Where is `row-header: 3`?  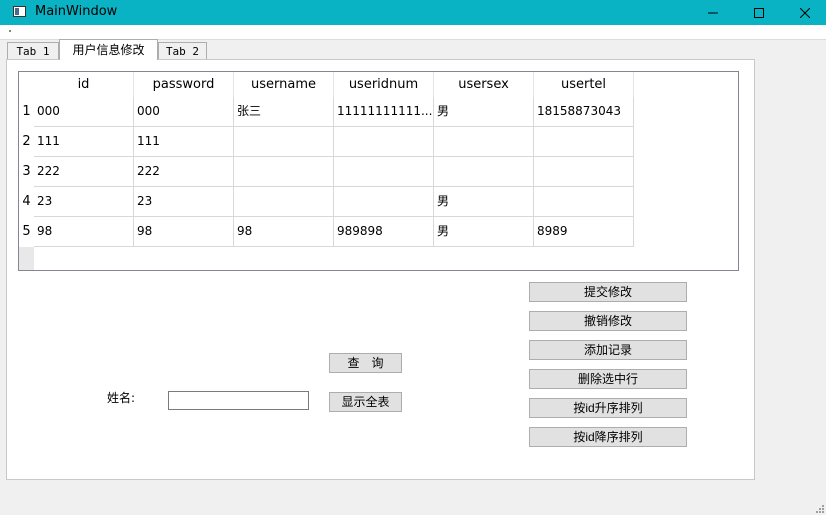 row-header: 3 is located at coordinates (26, 172).